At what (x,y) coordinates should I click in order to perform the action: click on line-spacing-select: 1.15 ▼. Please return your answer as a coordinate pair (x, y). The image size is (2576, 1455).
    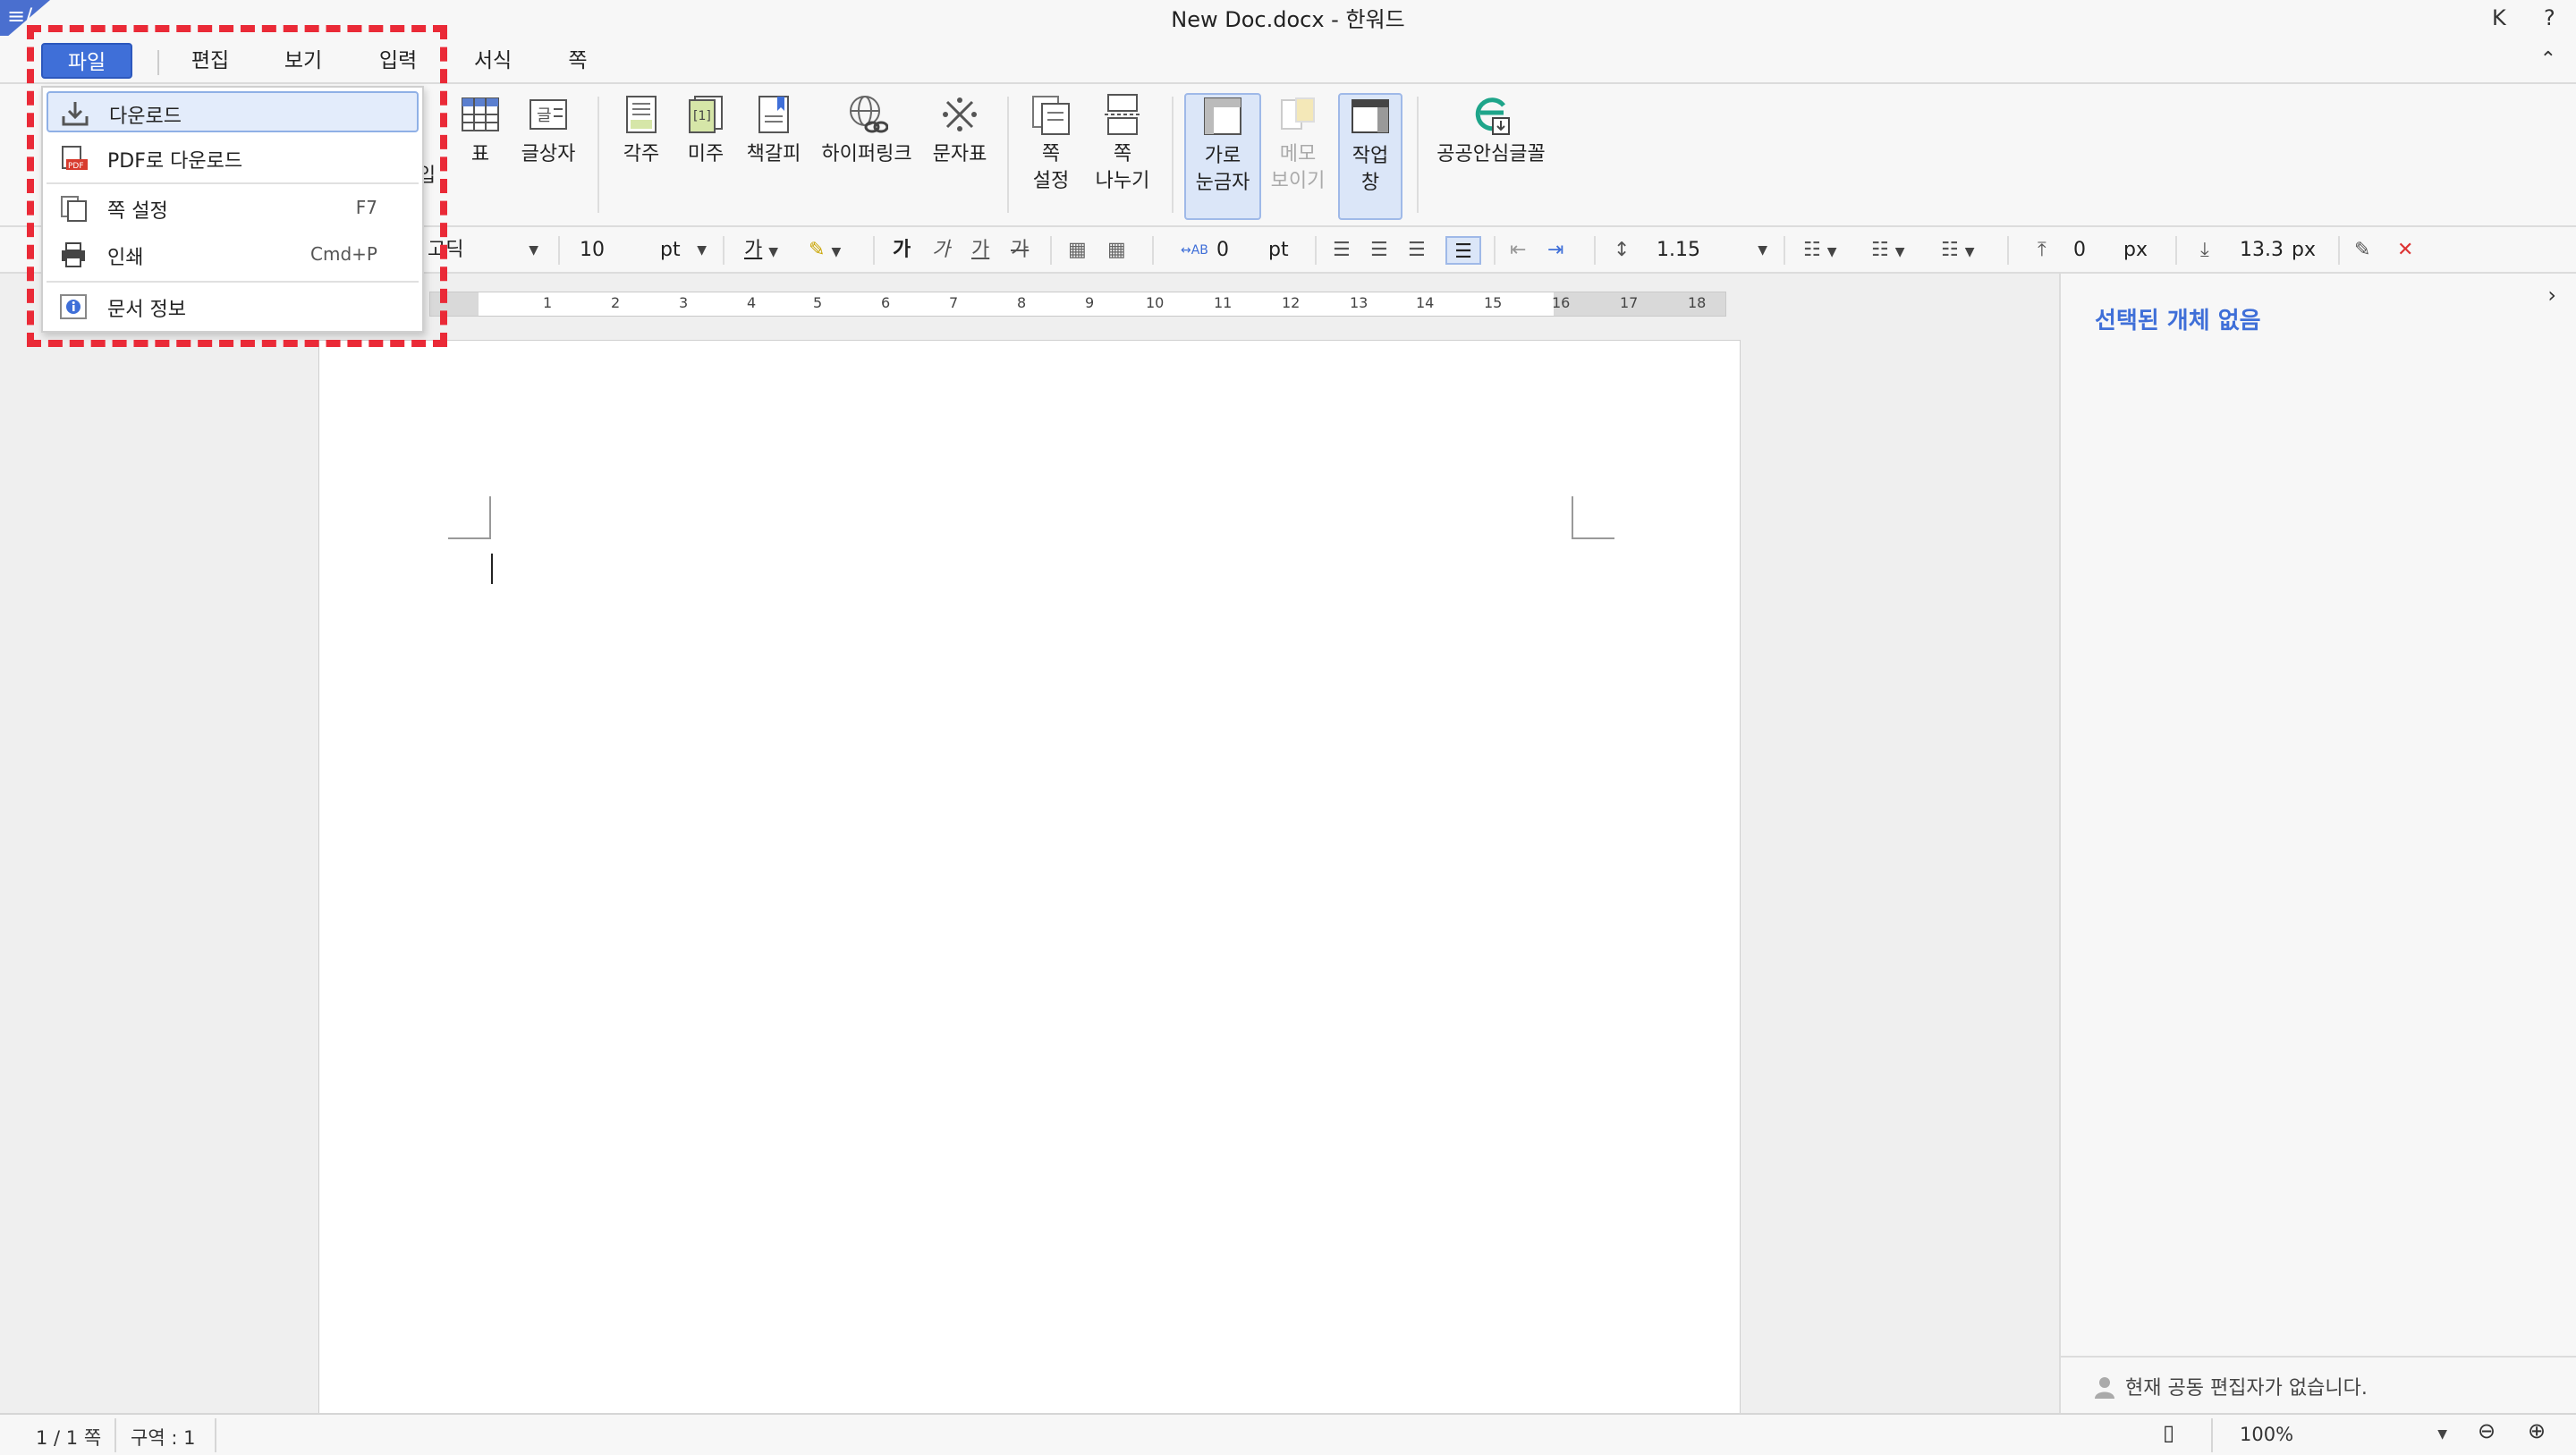
    Looking at the image, I should click on (1714, 251).